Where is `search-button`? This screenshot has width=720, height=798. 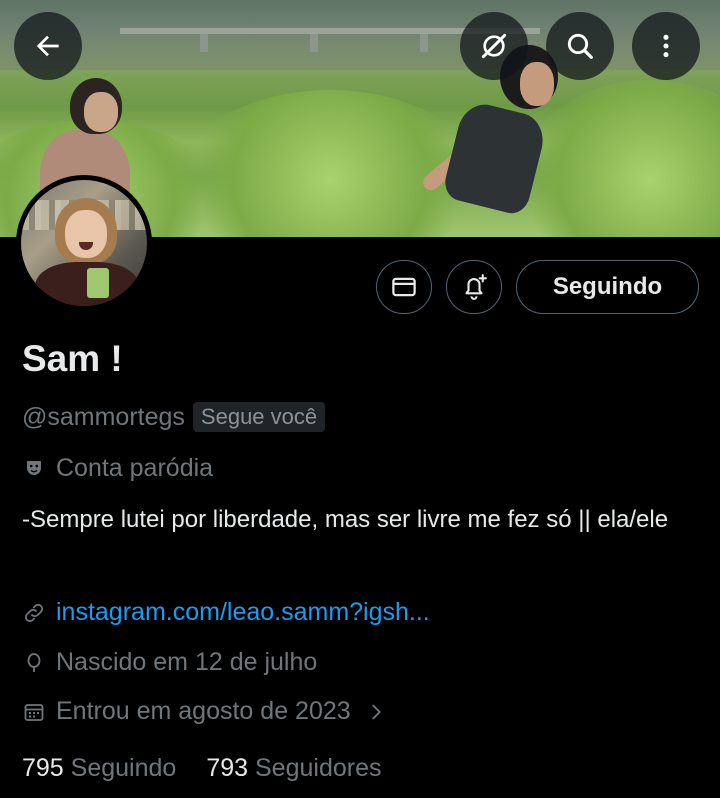
search-button is located at coordinates (580, 46).